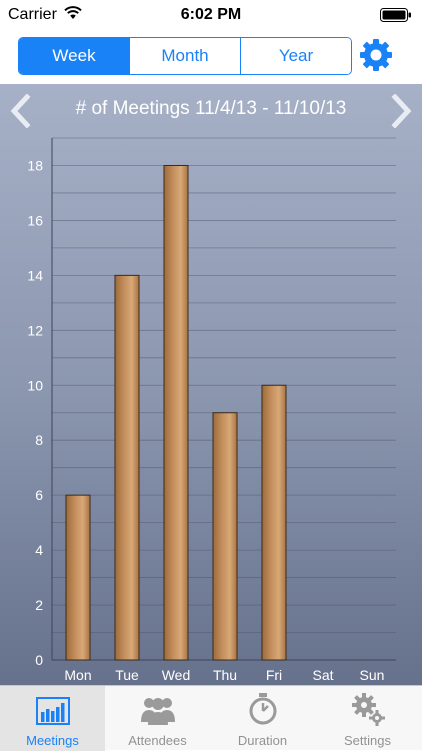 The image size is (422, 751). I want to click on x-tick-label-wed: Wed, so click(176, 675).